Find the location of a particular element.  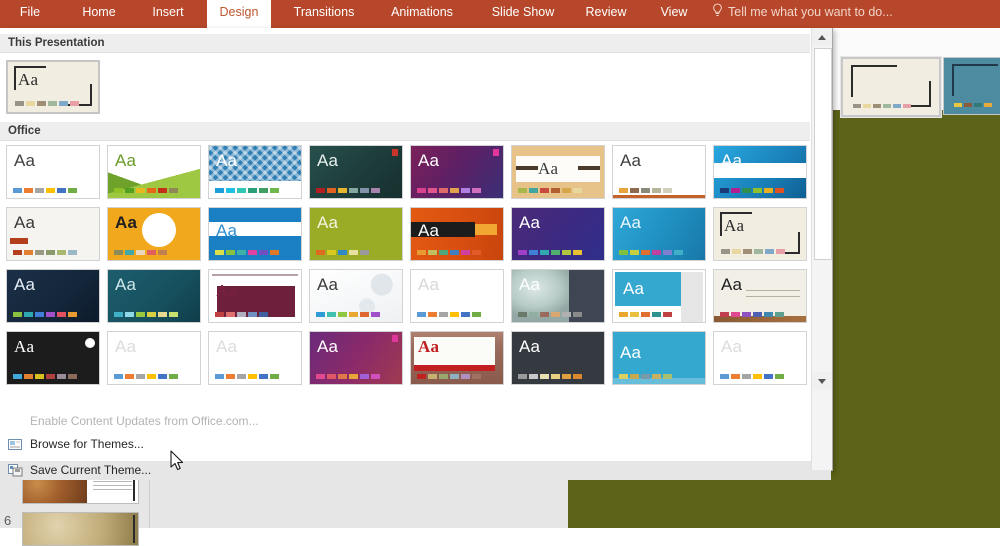

scrollbar-thumb is located at coordinates (823, 154).